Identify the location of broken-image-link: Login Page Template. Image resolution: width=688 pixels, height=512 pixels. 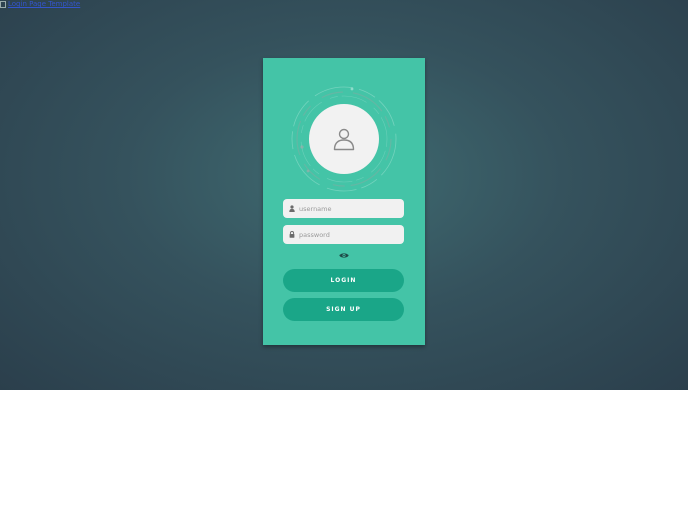
(40, 4).